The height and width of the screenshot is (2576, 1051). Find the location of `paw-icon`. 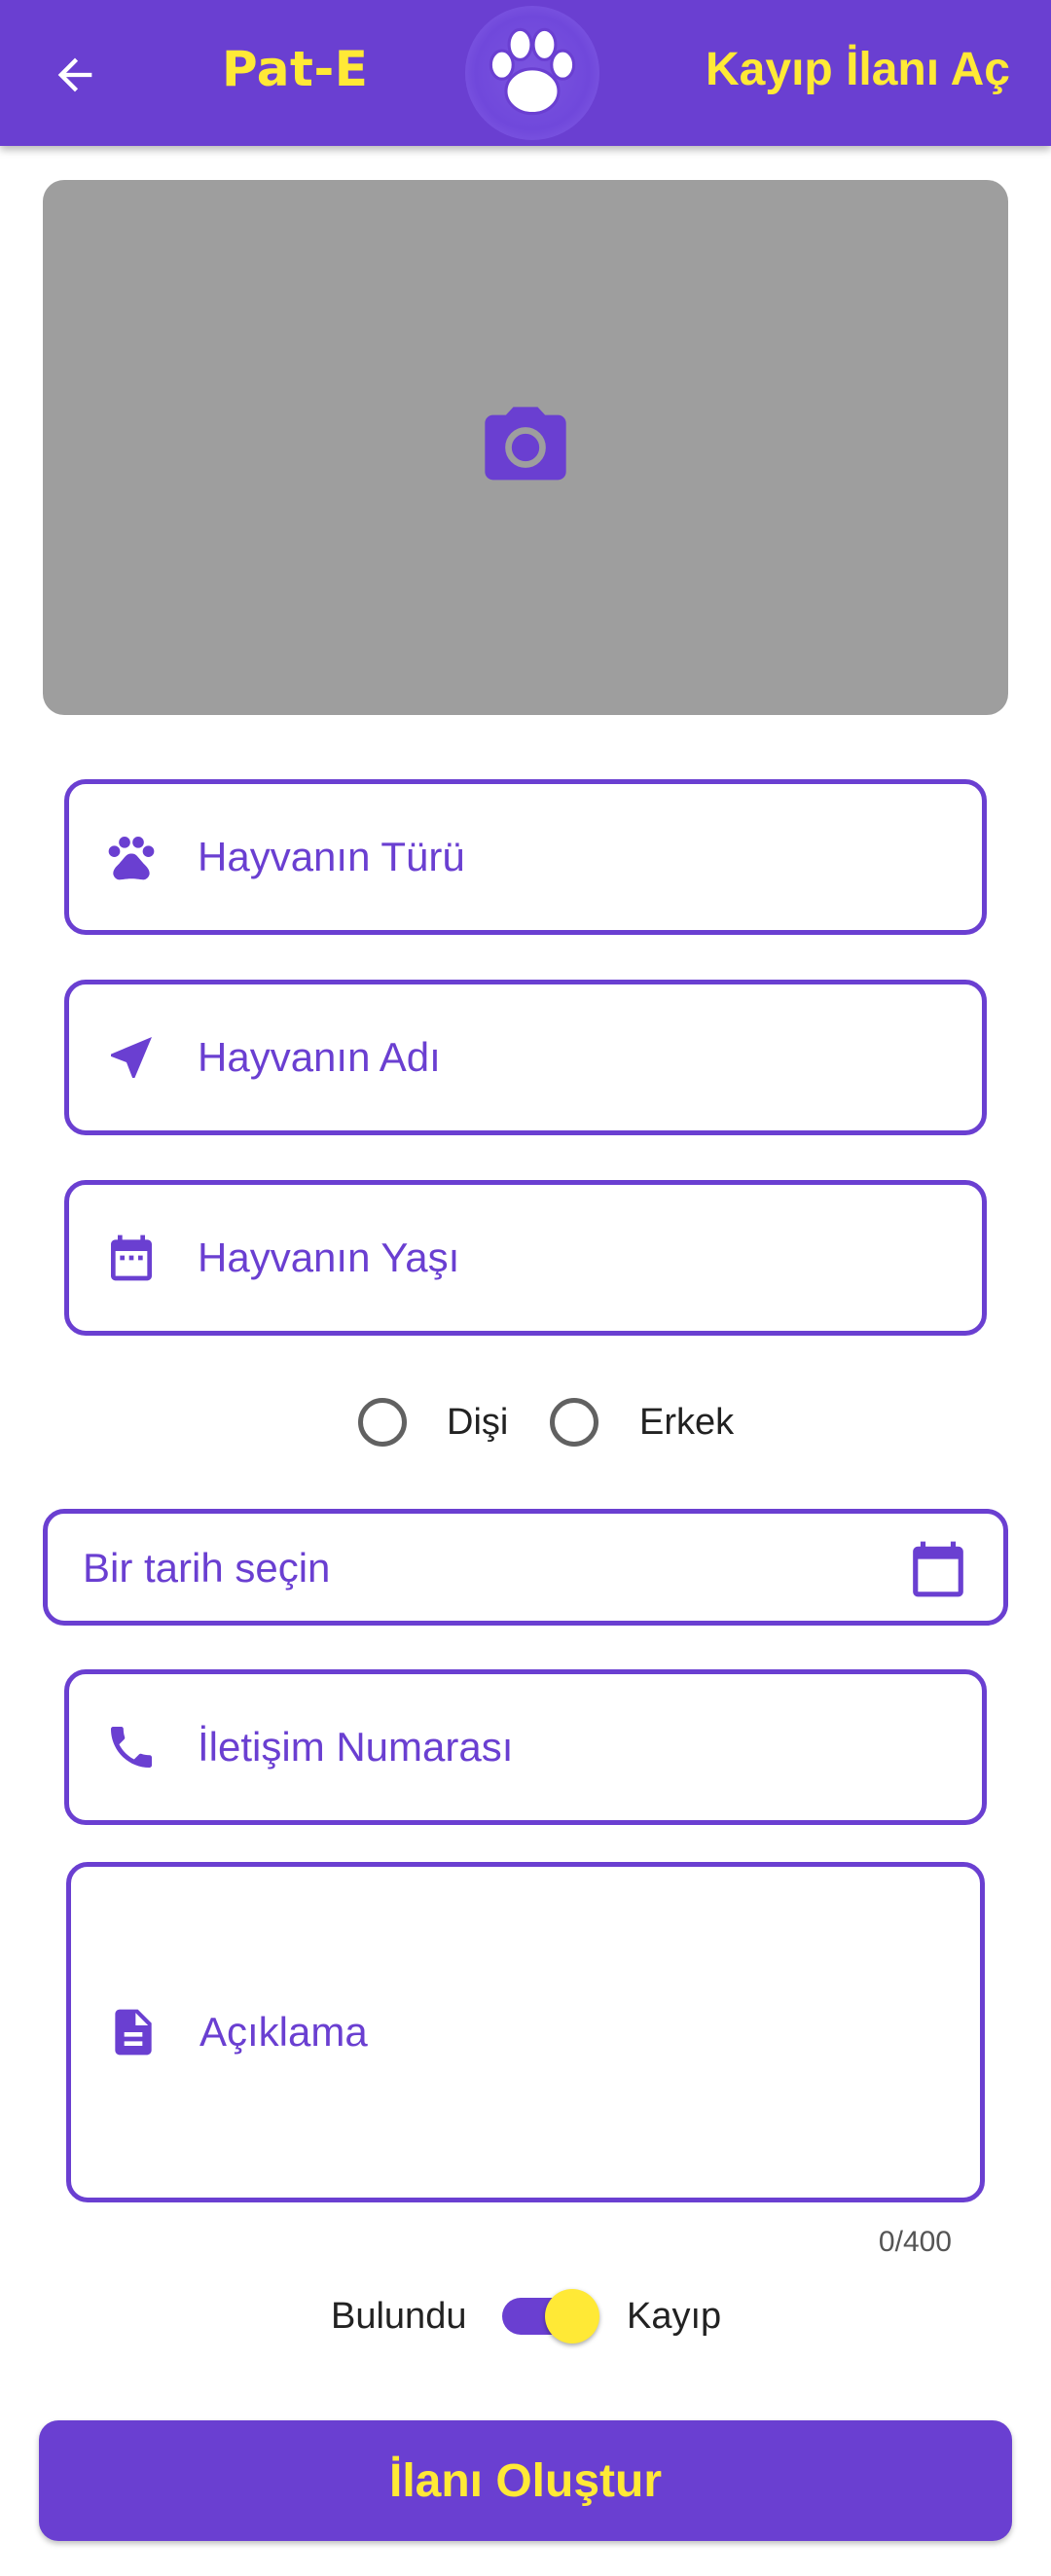

paw-icon is located at coordinates (131, 857).